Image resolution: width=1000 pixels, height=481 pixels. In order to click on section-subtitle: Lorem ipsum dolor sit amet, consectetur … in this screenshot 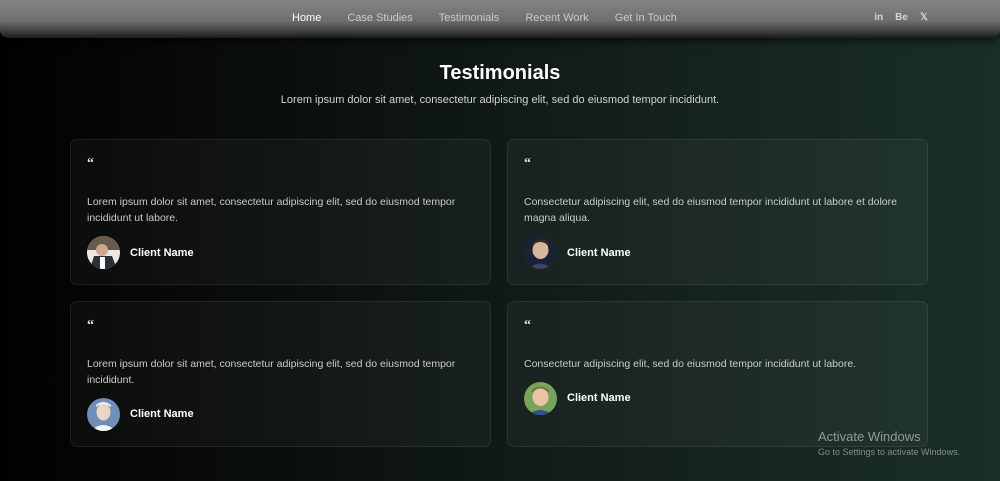, I will do `click(500, 100)`.